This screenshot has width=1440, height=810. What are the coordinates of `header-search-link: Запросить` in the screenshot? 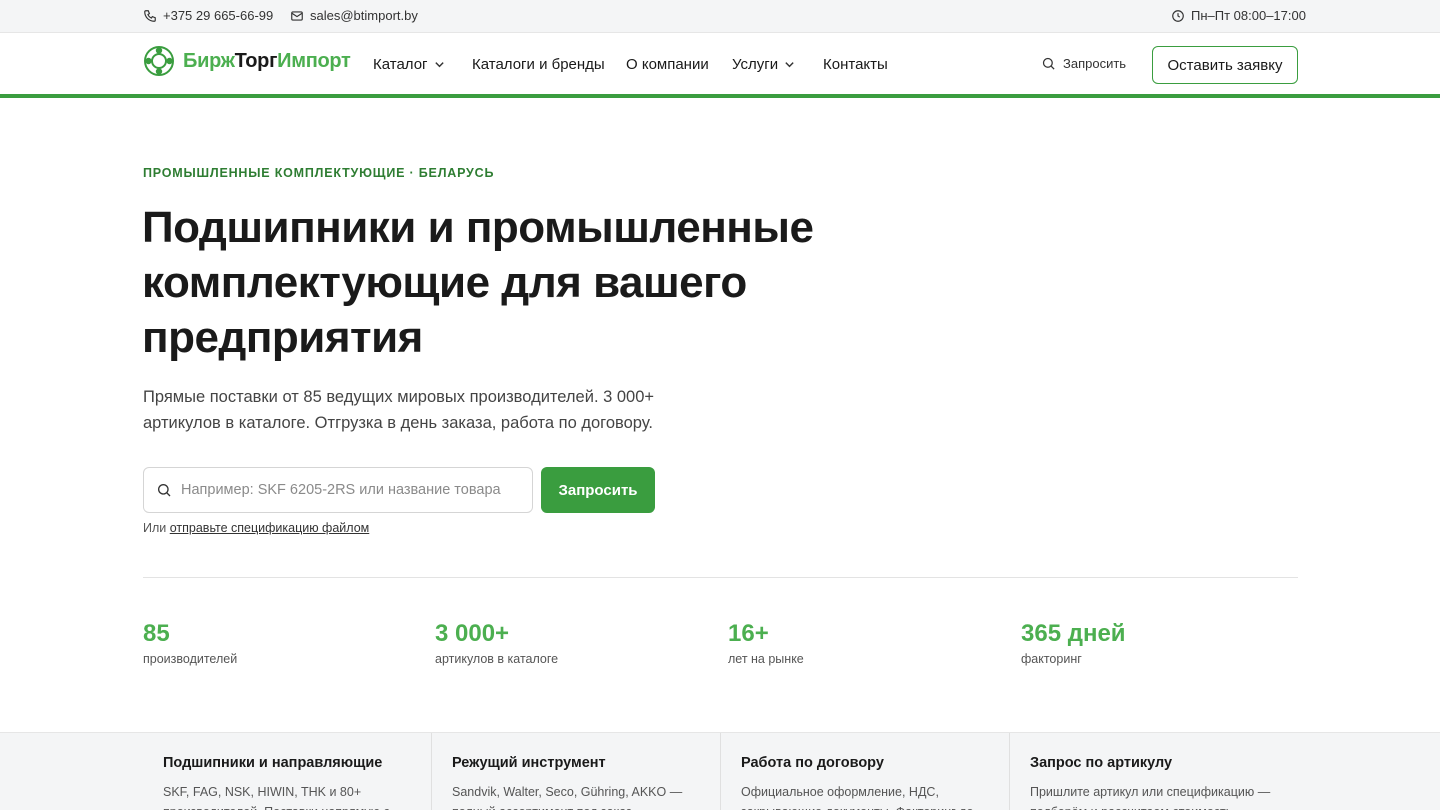 It's located at (1083, 63).